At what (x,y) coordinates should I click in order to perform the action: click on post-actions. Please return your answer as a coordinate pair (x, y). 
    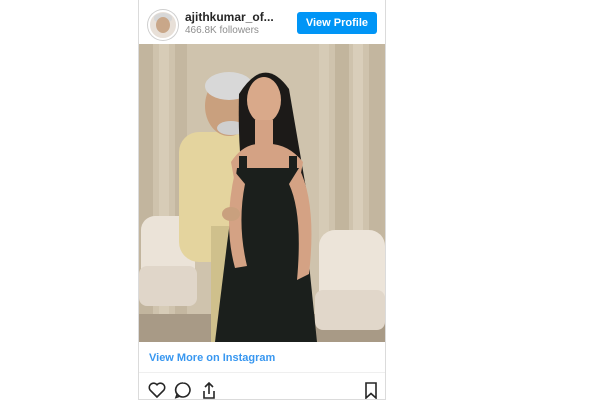
    Looking at the image, I should click on (262, 389).